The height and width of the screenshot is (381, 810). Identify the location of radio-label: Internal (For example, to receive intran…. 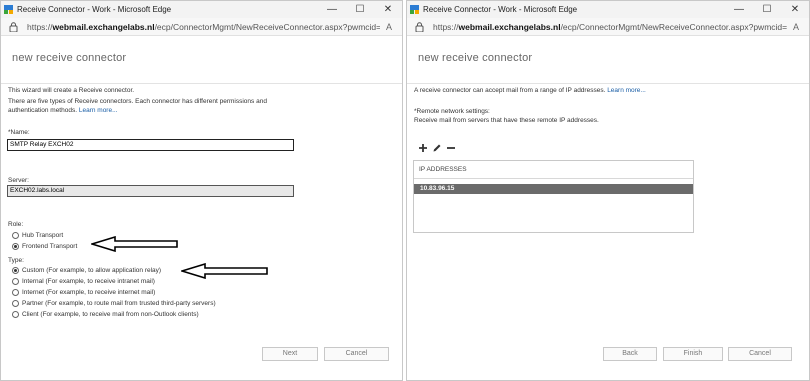
(88, 281).